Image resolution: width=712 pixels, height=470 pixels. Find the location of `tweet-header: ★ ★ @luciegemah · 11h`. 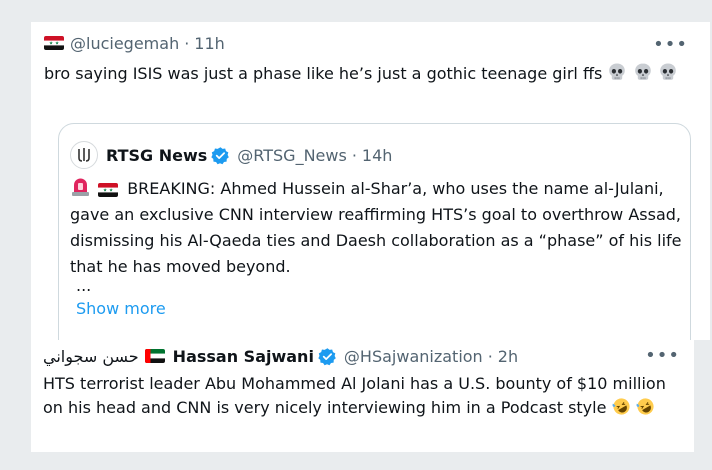

tweet-header: ★ ★ @luciegemah · 11h is located at coordinates (134, 43).